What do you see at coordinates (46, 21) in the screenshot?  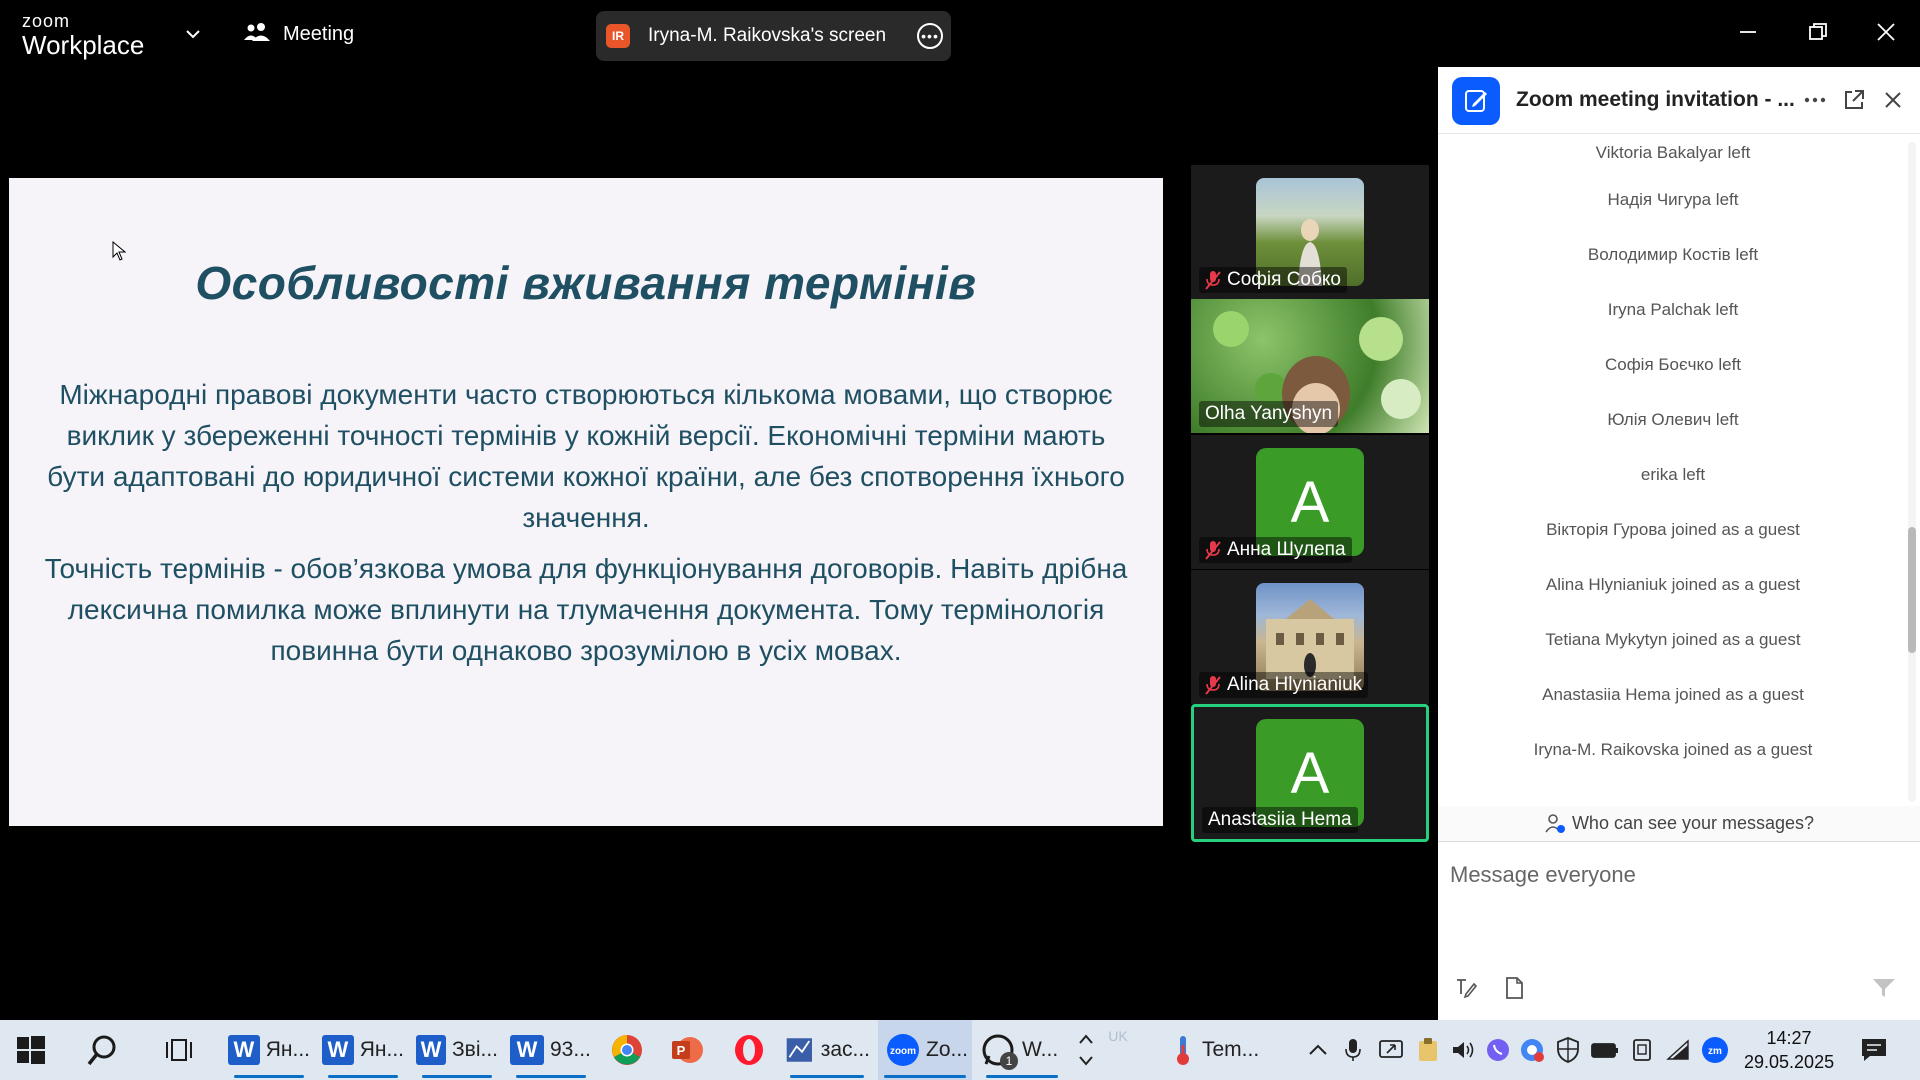 I see `brand-top: zoom` at bounding box center [46, 21].